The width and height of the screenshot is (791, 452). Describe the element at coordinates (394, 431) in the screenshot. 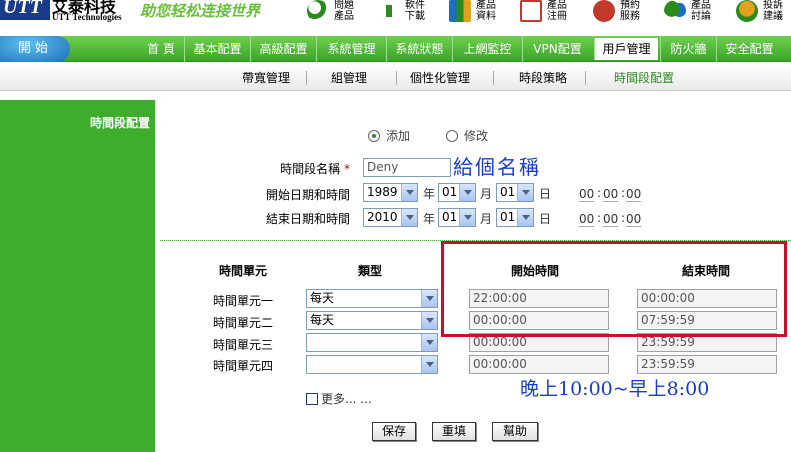

I see `save-button: 保存` at that location.